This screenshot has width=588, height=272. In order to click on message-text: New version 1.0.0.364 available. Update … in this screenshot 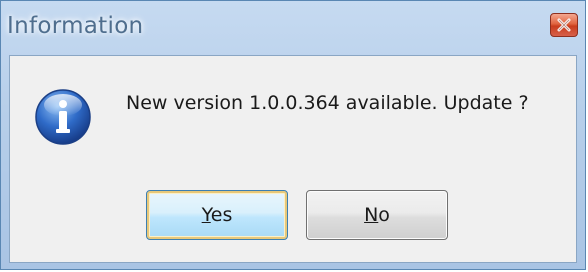, I will do `click(327, 103)`.